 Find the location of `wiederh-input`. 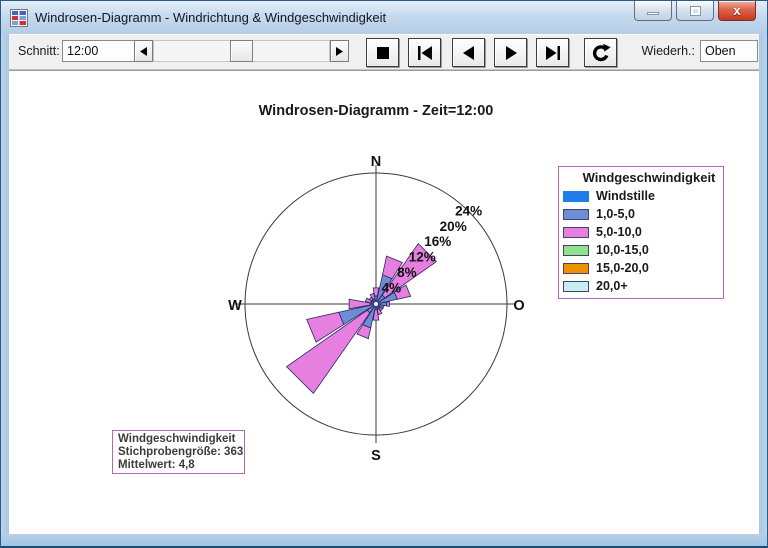

wiederh-input is located at coordinates (729, 51).